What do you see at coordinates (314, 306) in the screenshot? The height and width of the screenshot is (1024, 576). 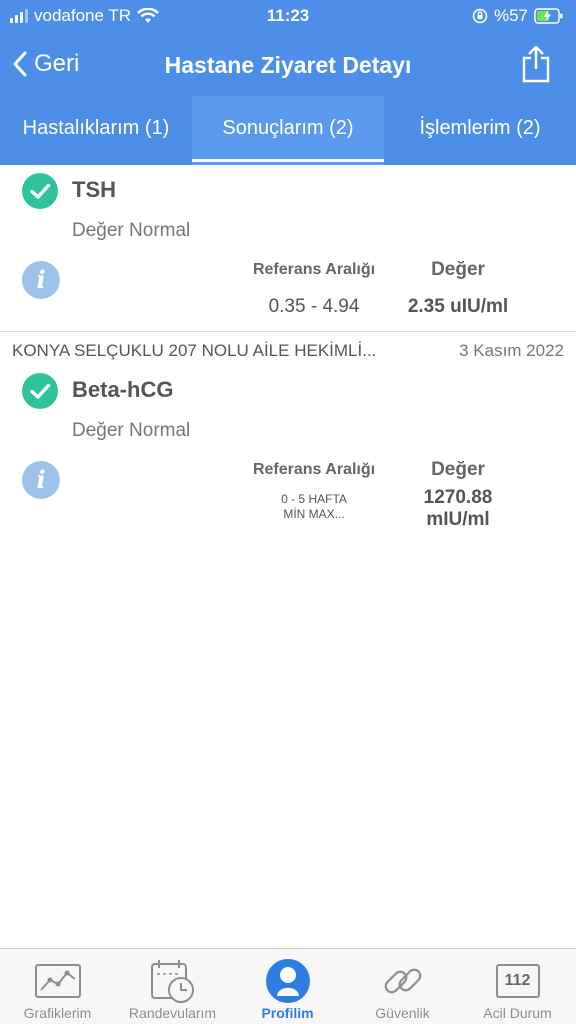 I see `reference-range-value: 0.35 - 4.94` at bounding box center [314, 306].